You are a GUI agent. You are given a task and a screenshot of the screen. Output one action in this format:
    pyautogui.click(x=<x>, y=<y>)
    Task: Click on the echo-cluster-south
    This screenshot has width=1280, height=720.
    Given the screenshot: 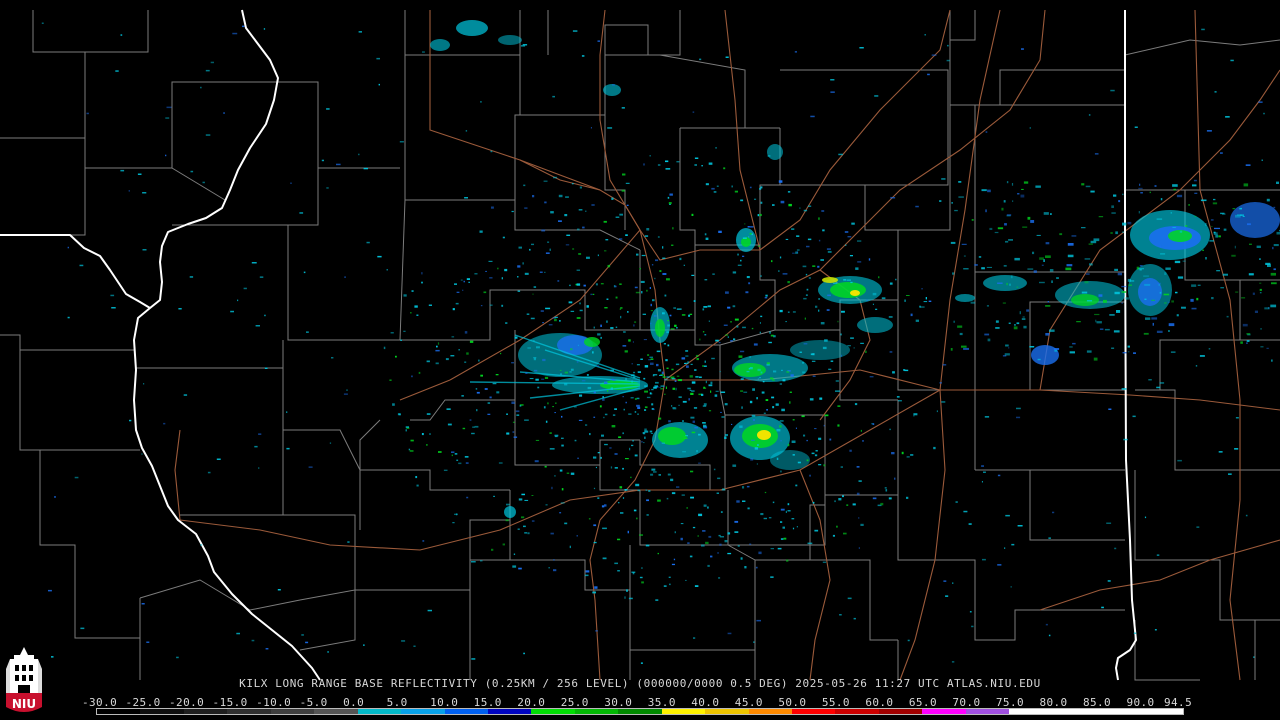 What is the action you would take?
    pyautogui.click(x=731, y=443)
    